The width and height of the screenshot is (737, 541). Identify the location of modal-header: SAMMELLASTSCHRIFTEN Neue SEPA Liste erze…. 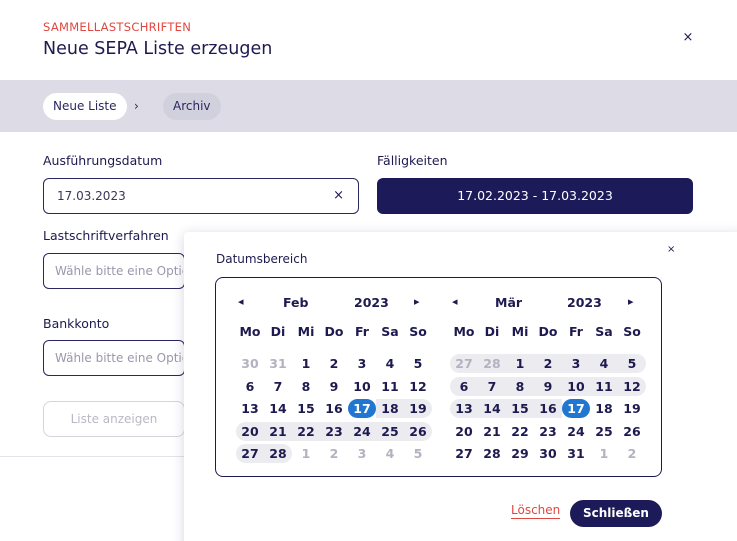
(368, 40).